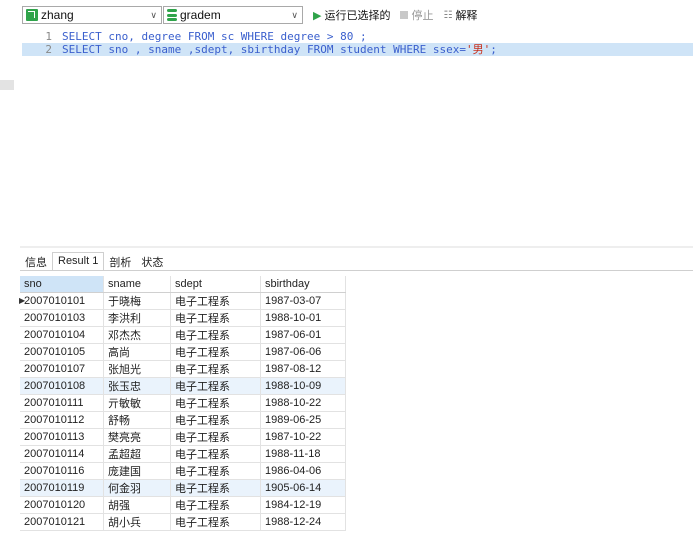  Describe the element at coordinates (62, 318) in the screenshot. I see `table-cell-sno: 2007010103` at that location.